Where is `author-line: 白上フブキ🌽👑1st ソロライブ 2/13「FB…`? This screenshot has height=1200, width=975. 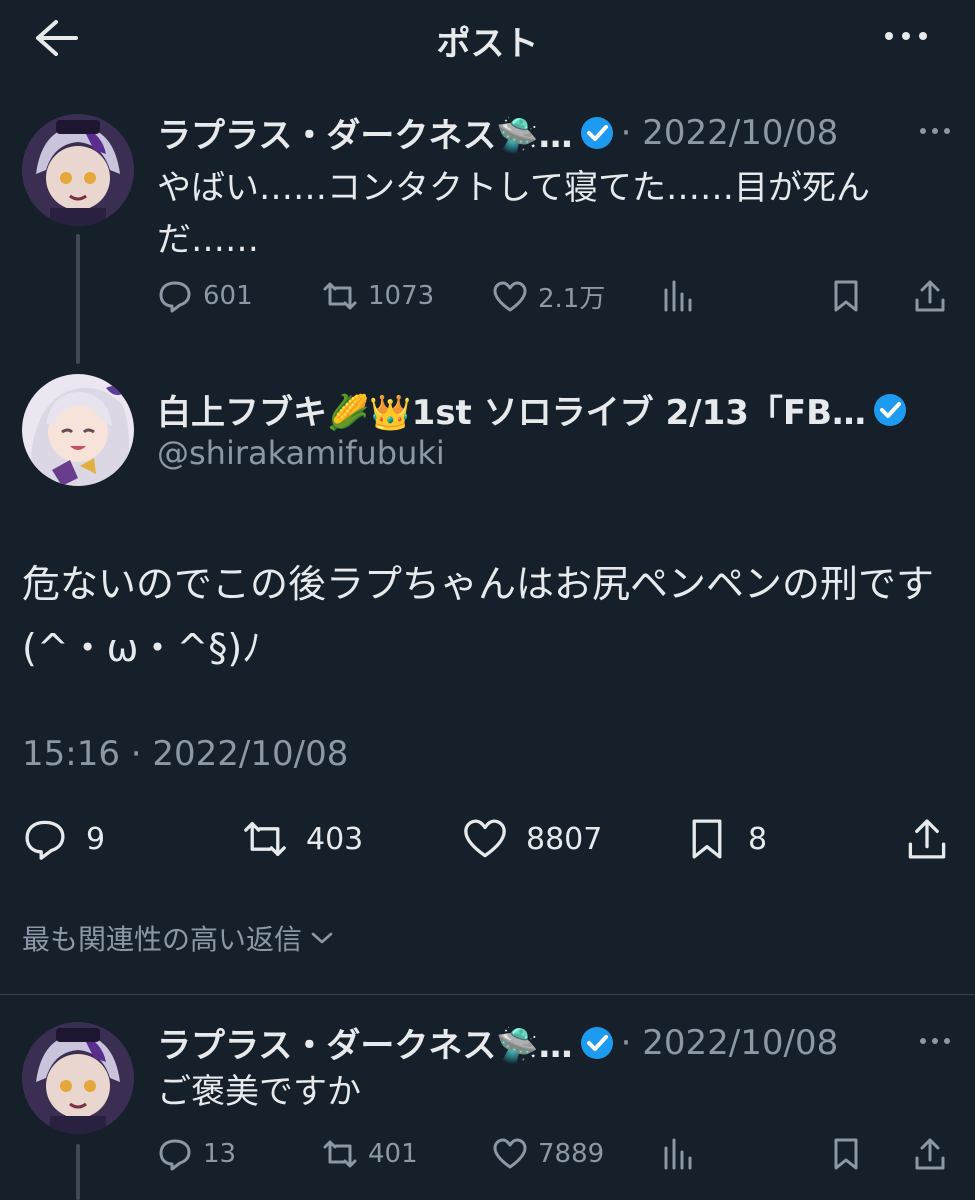 author-line: 白上フブキ🌽👑1st ソロライブ 2/13「FB… is located at coordinates (532, 409).